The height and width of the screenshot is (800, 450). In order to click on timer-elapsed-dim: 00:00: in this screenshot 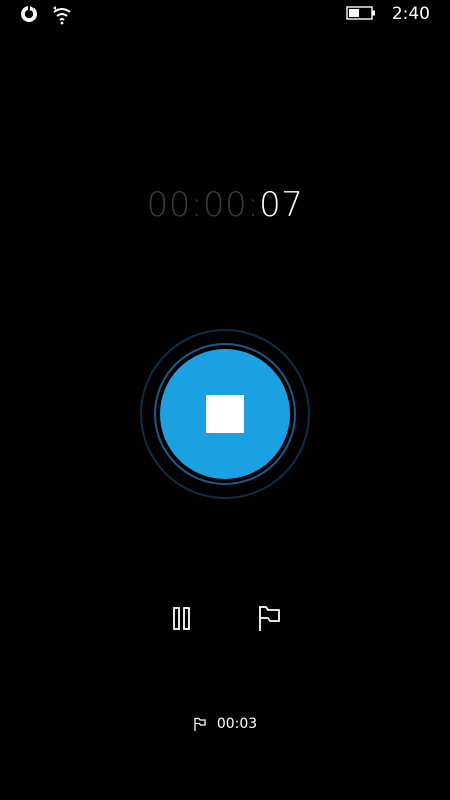, I will do `click(203, 205)`.